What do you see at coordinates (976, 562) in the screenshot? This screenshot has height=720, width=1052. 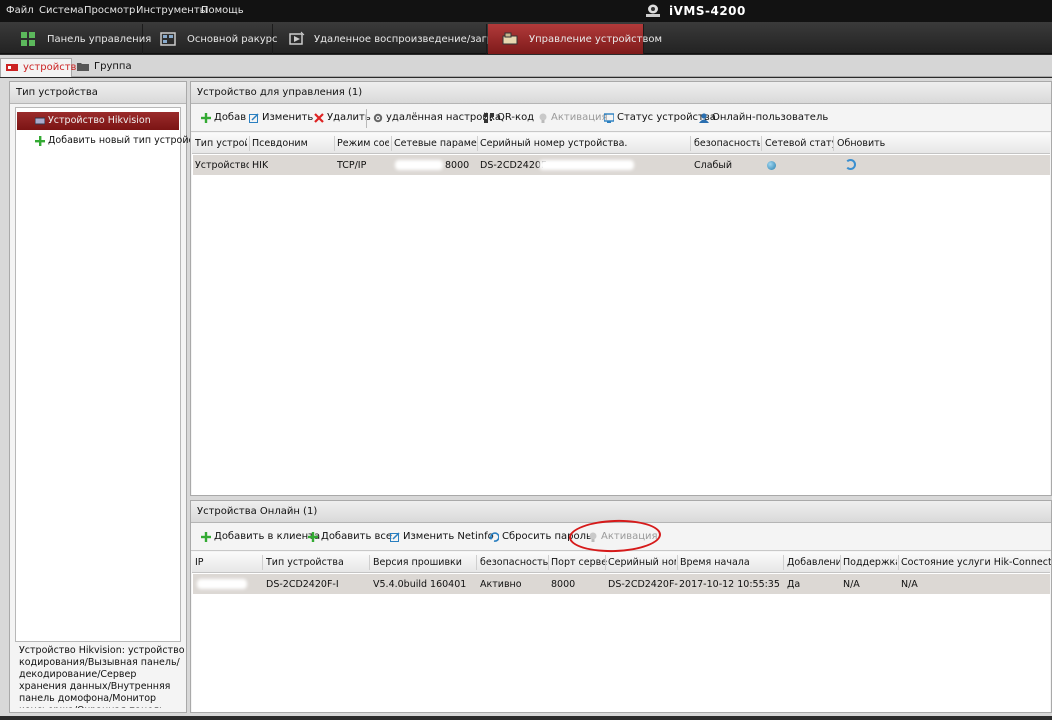 I see `column-header: Состояние услуги Hik-Connect` at bounding box center [976, 562].